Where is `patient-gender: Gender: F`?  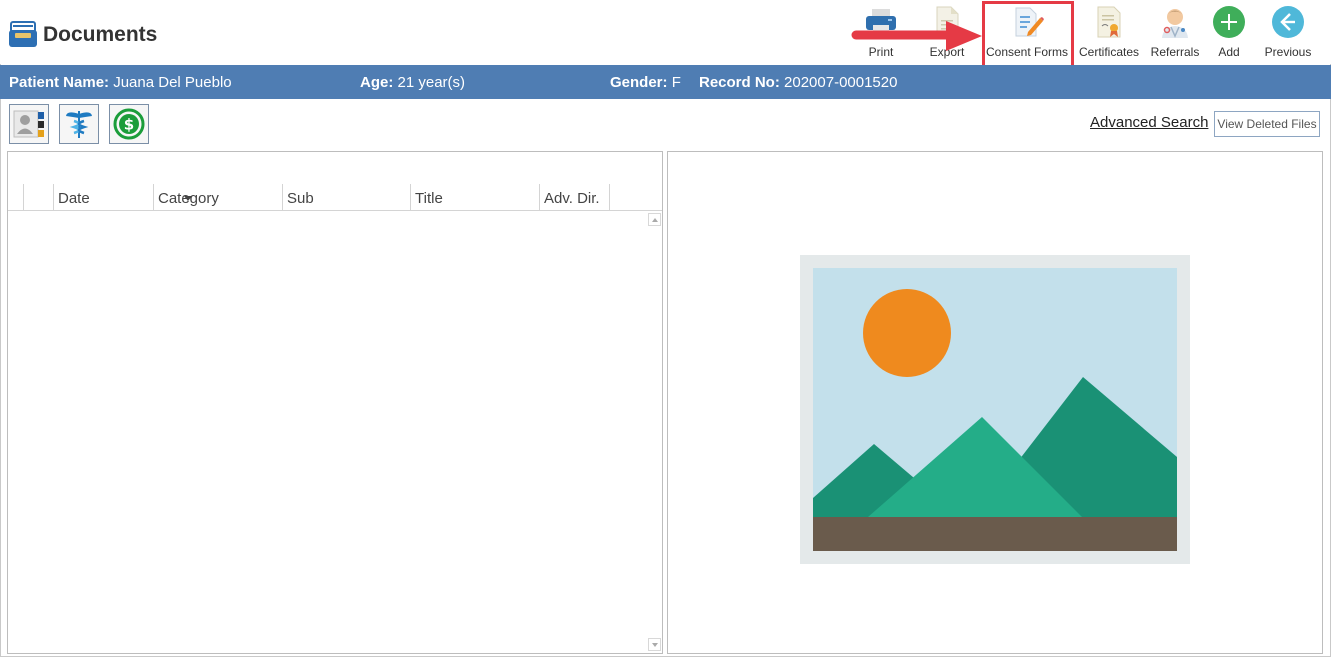
patient-gender: Gender: F is located at coordinates (645, 82).